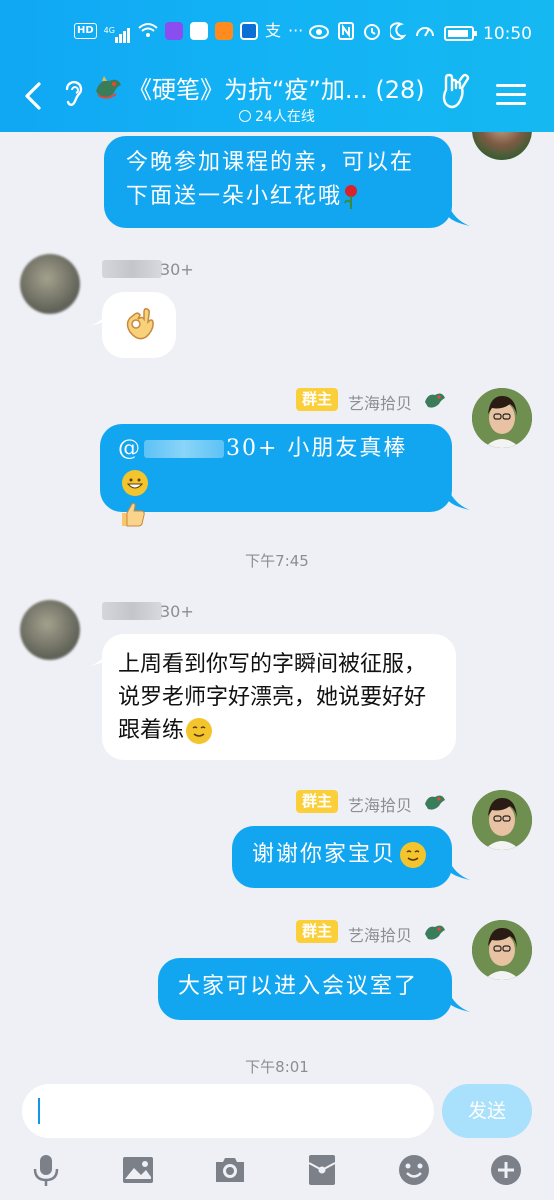  I want to click on image-icon, so click(138, 1170).